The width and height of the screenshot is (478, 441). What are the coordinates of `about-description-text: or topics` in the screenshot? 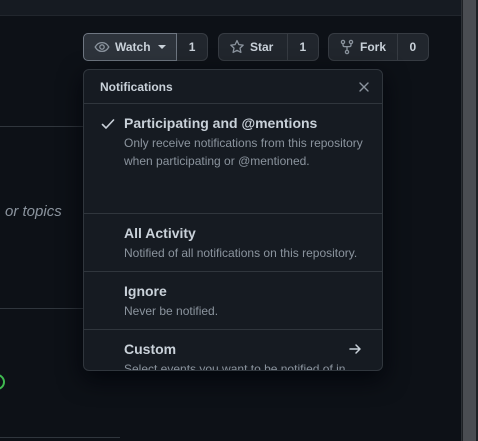 It's located at (33, 211).